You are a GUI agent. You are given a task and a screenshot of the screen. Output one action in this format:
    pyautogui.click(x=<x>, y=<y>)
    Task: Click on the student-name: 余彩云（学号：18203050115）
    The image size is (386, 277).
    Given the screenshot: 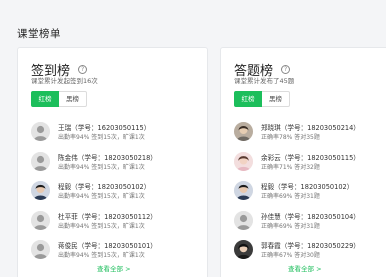 What is the action you would take?
    pyautogui.click(x=310, y=157)
    